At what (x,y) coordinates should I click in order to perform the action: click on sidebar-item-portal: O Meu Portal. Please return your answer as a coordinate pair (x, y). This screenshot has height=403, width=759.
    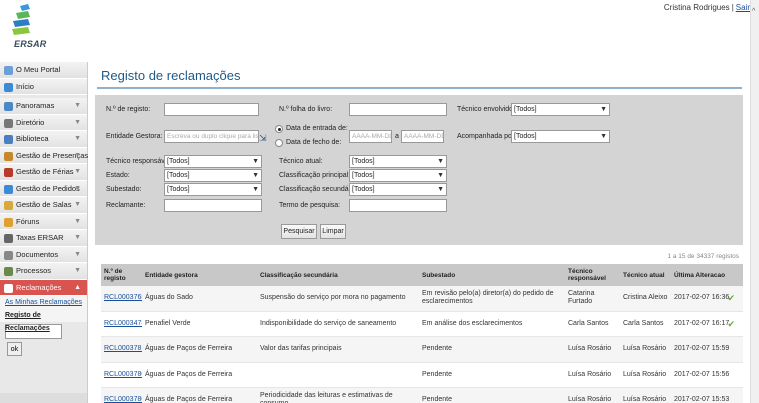
    Looking at the image, I should click on (43, 70).